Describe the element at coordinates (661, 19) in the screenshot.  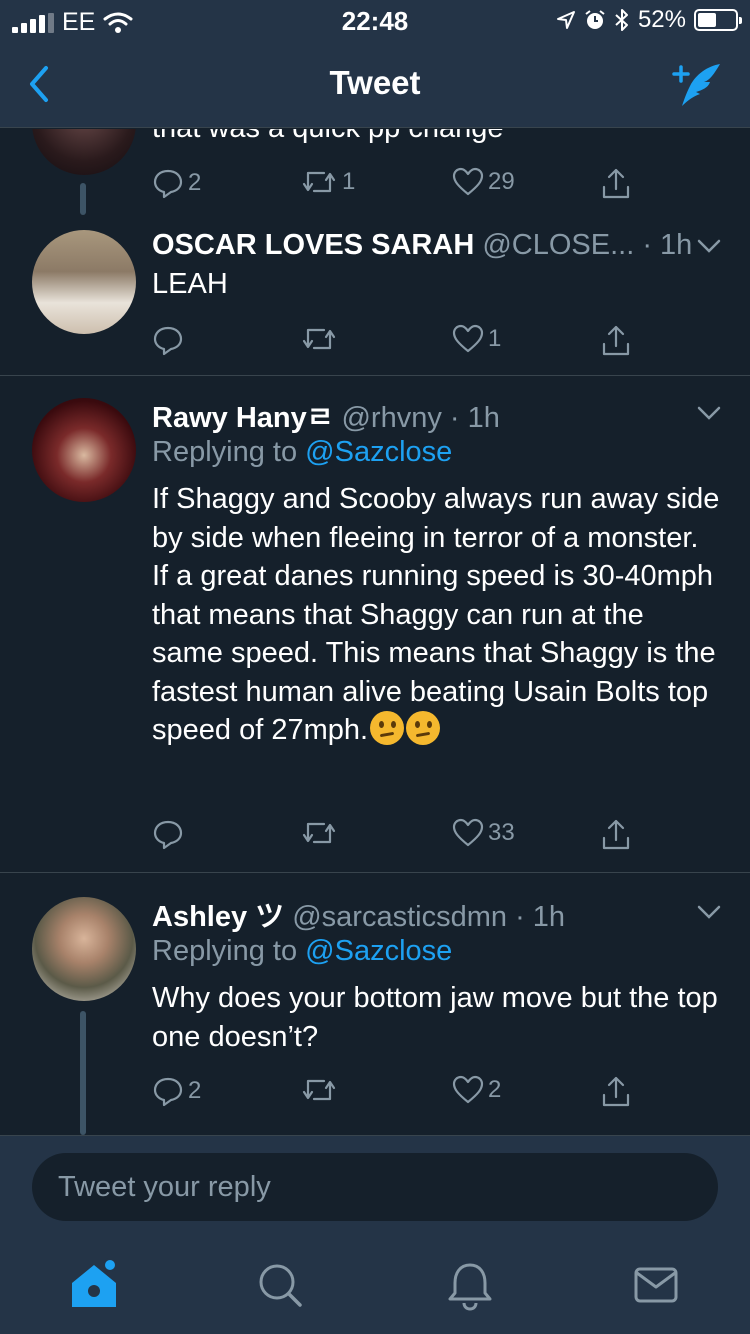
I see `battery-percent: 52%` at that location.